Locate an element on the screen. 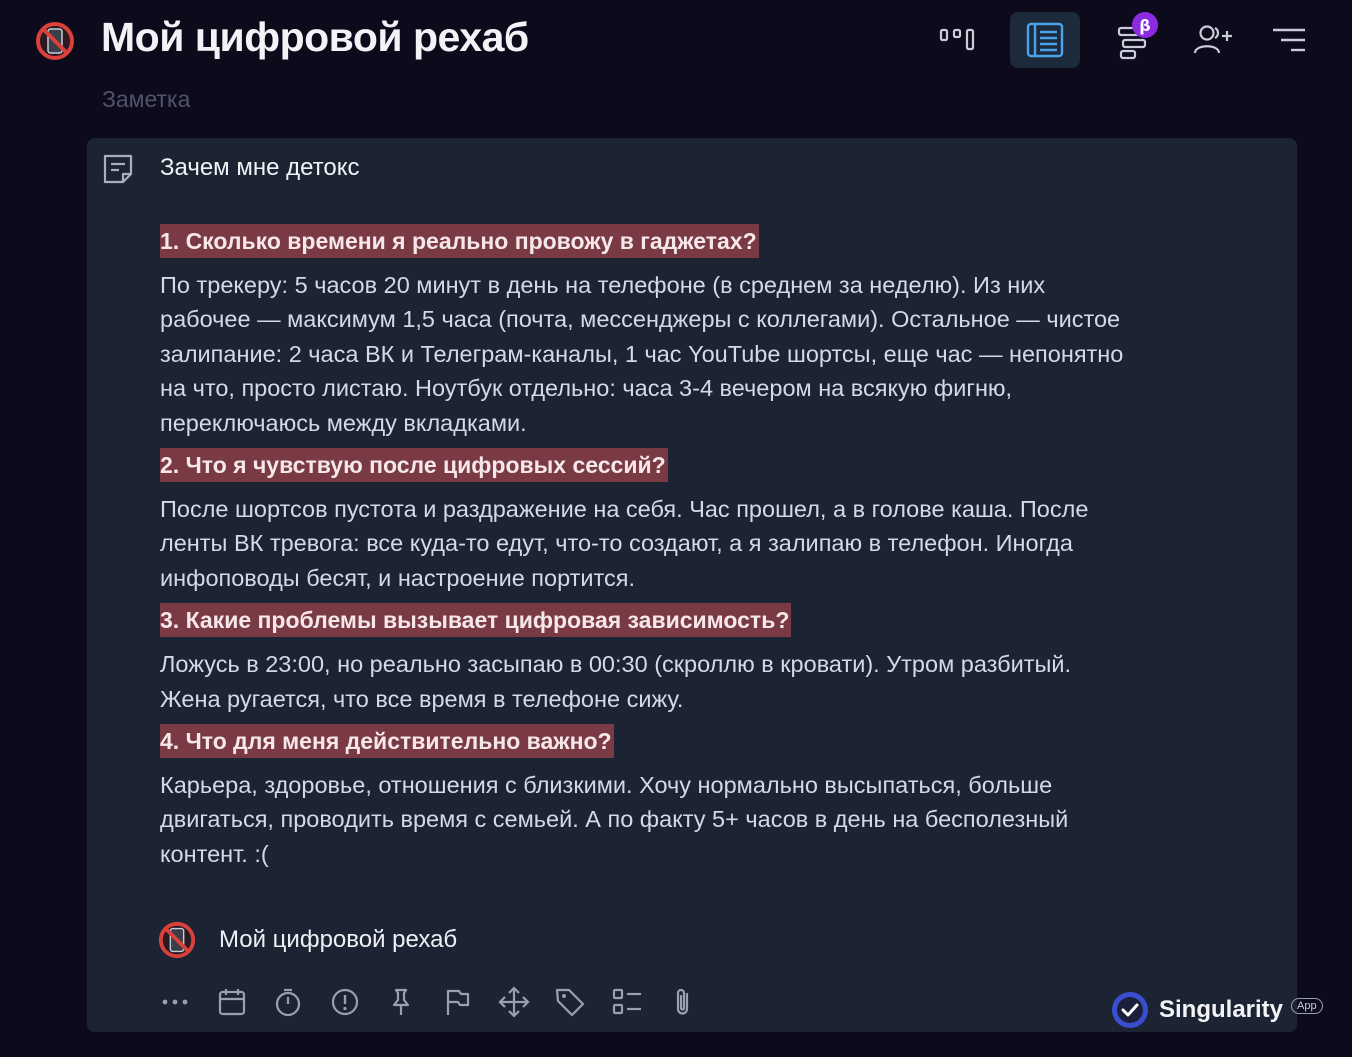  date-button is located at coordinates (232, 1002).